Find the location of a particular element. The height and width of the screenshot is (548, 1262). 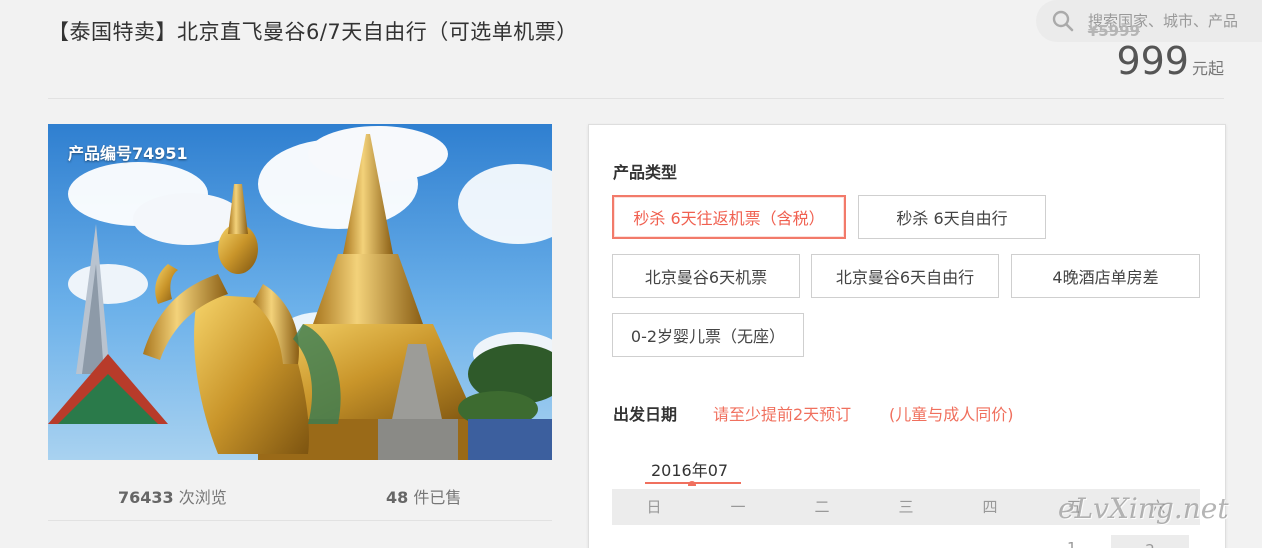

sold-stat: 48 件已售 is located at coordinates (423, 496).